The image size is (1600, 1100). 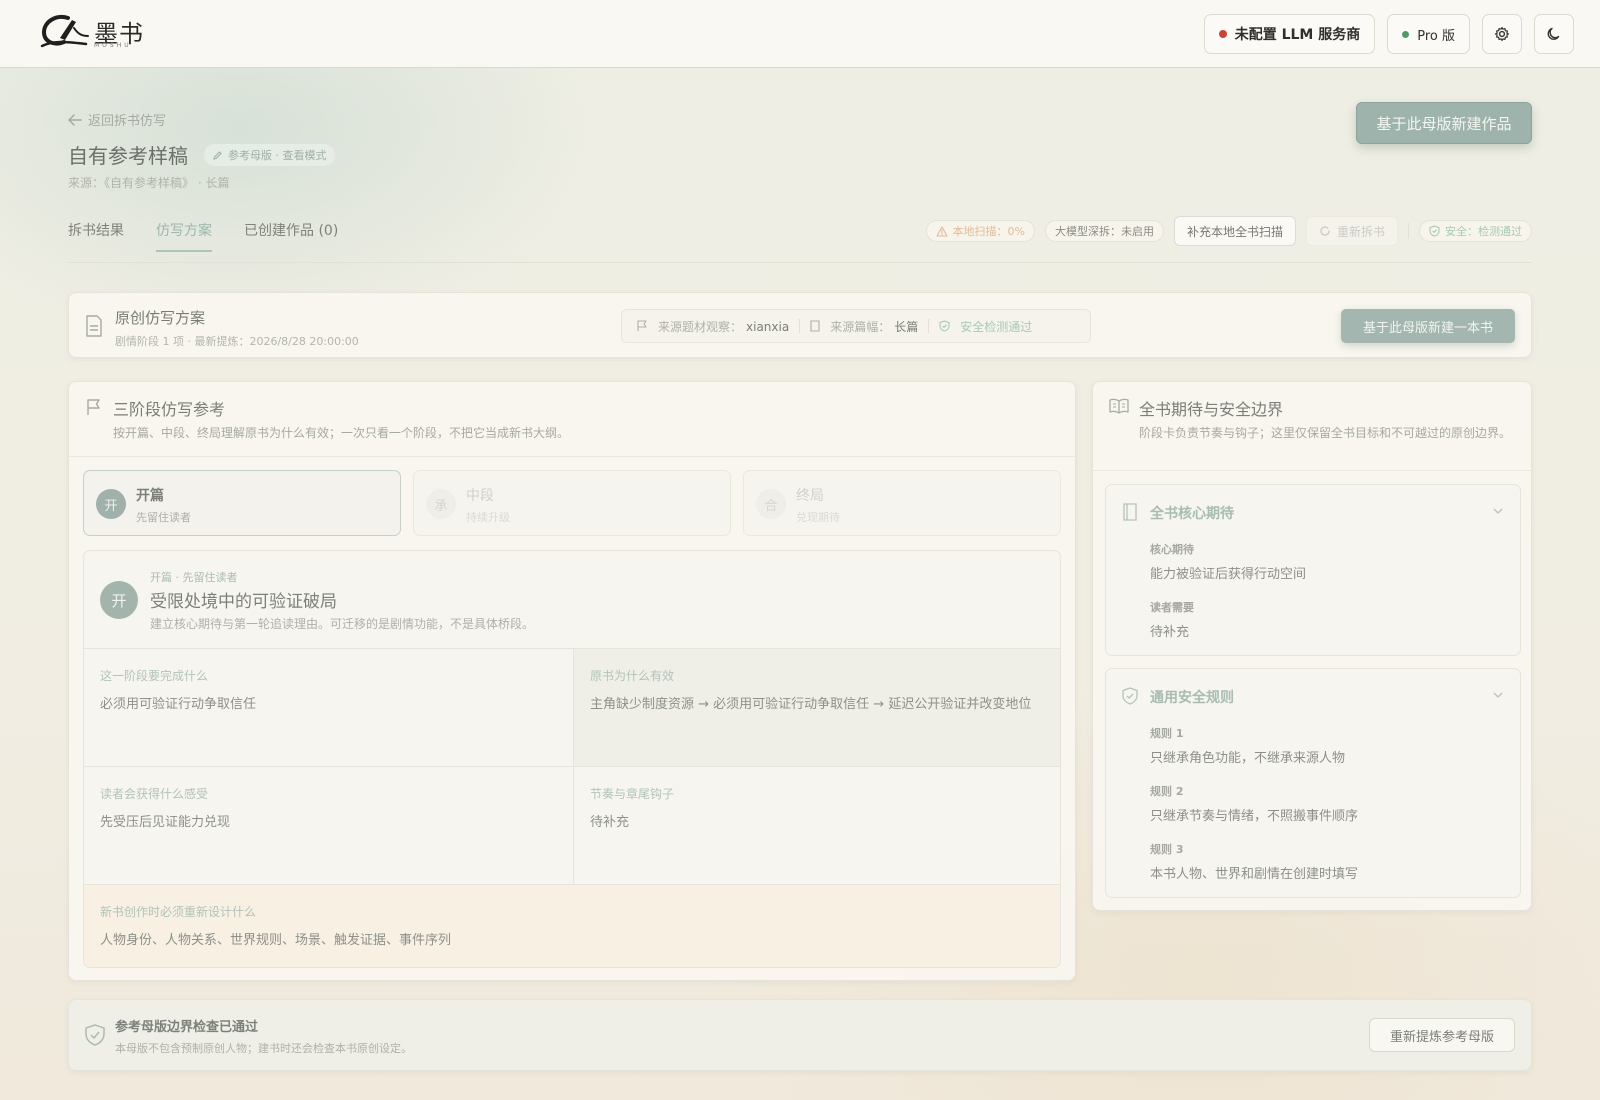 What do you see at coordinates (441, 504) in the screenshot?
I see `stage-badge: 承` at bounding box center [441, 504].